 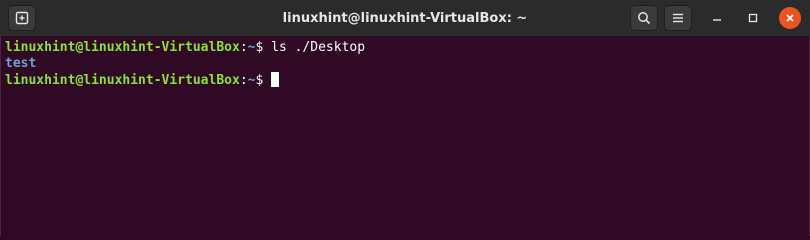 I want to click on terminal-line-3: linuxhint@linuxhint-VirtualBox:~$, so click(x=407, y=80).